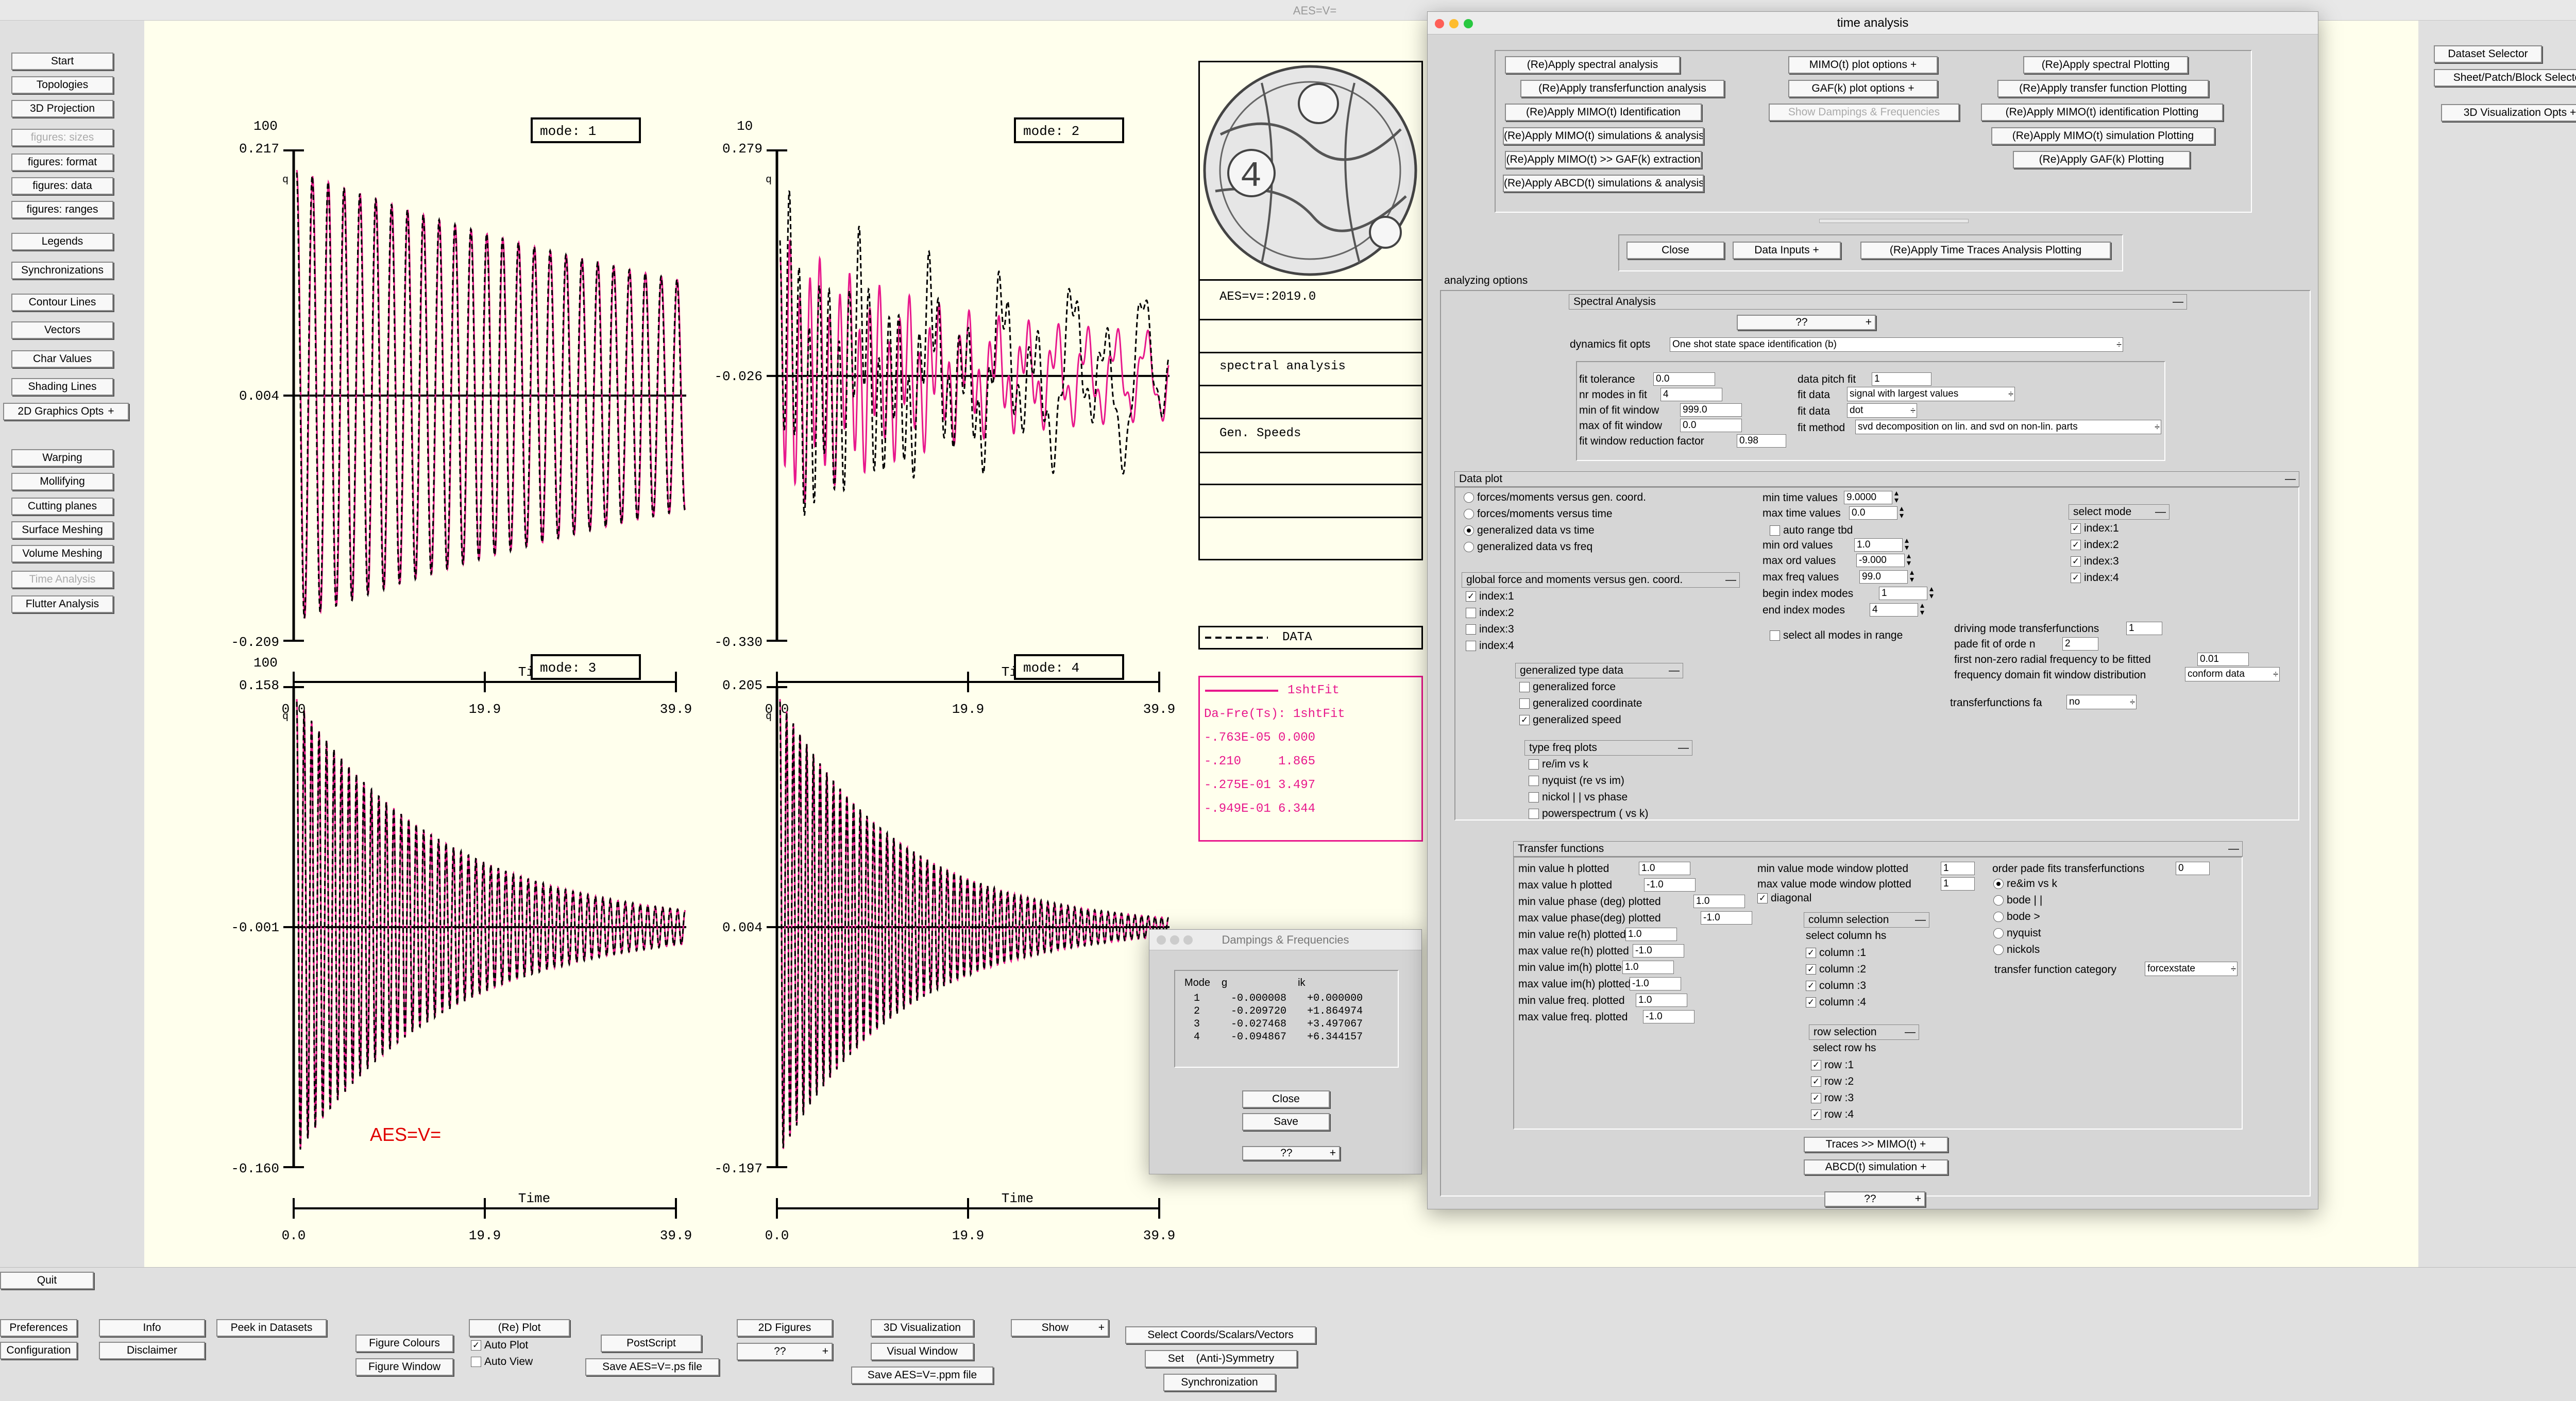 The width and height of the screenshot is (2576, 1401). I want to click on range-field: 1, so click(1903, 593).